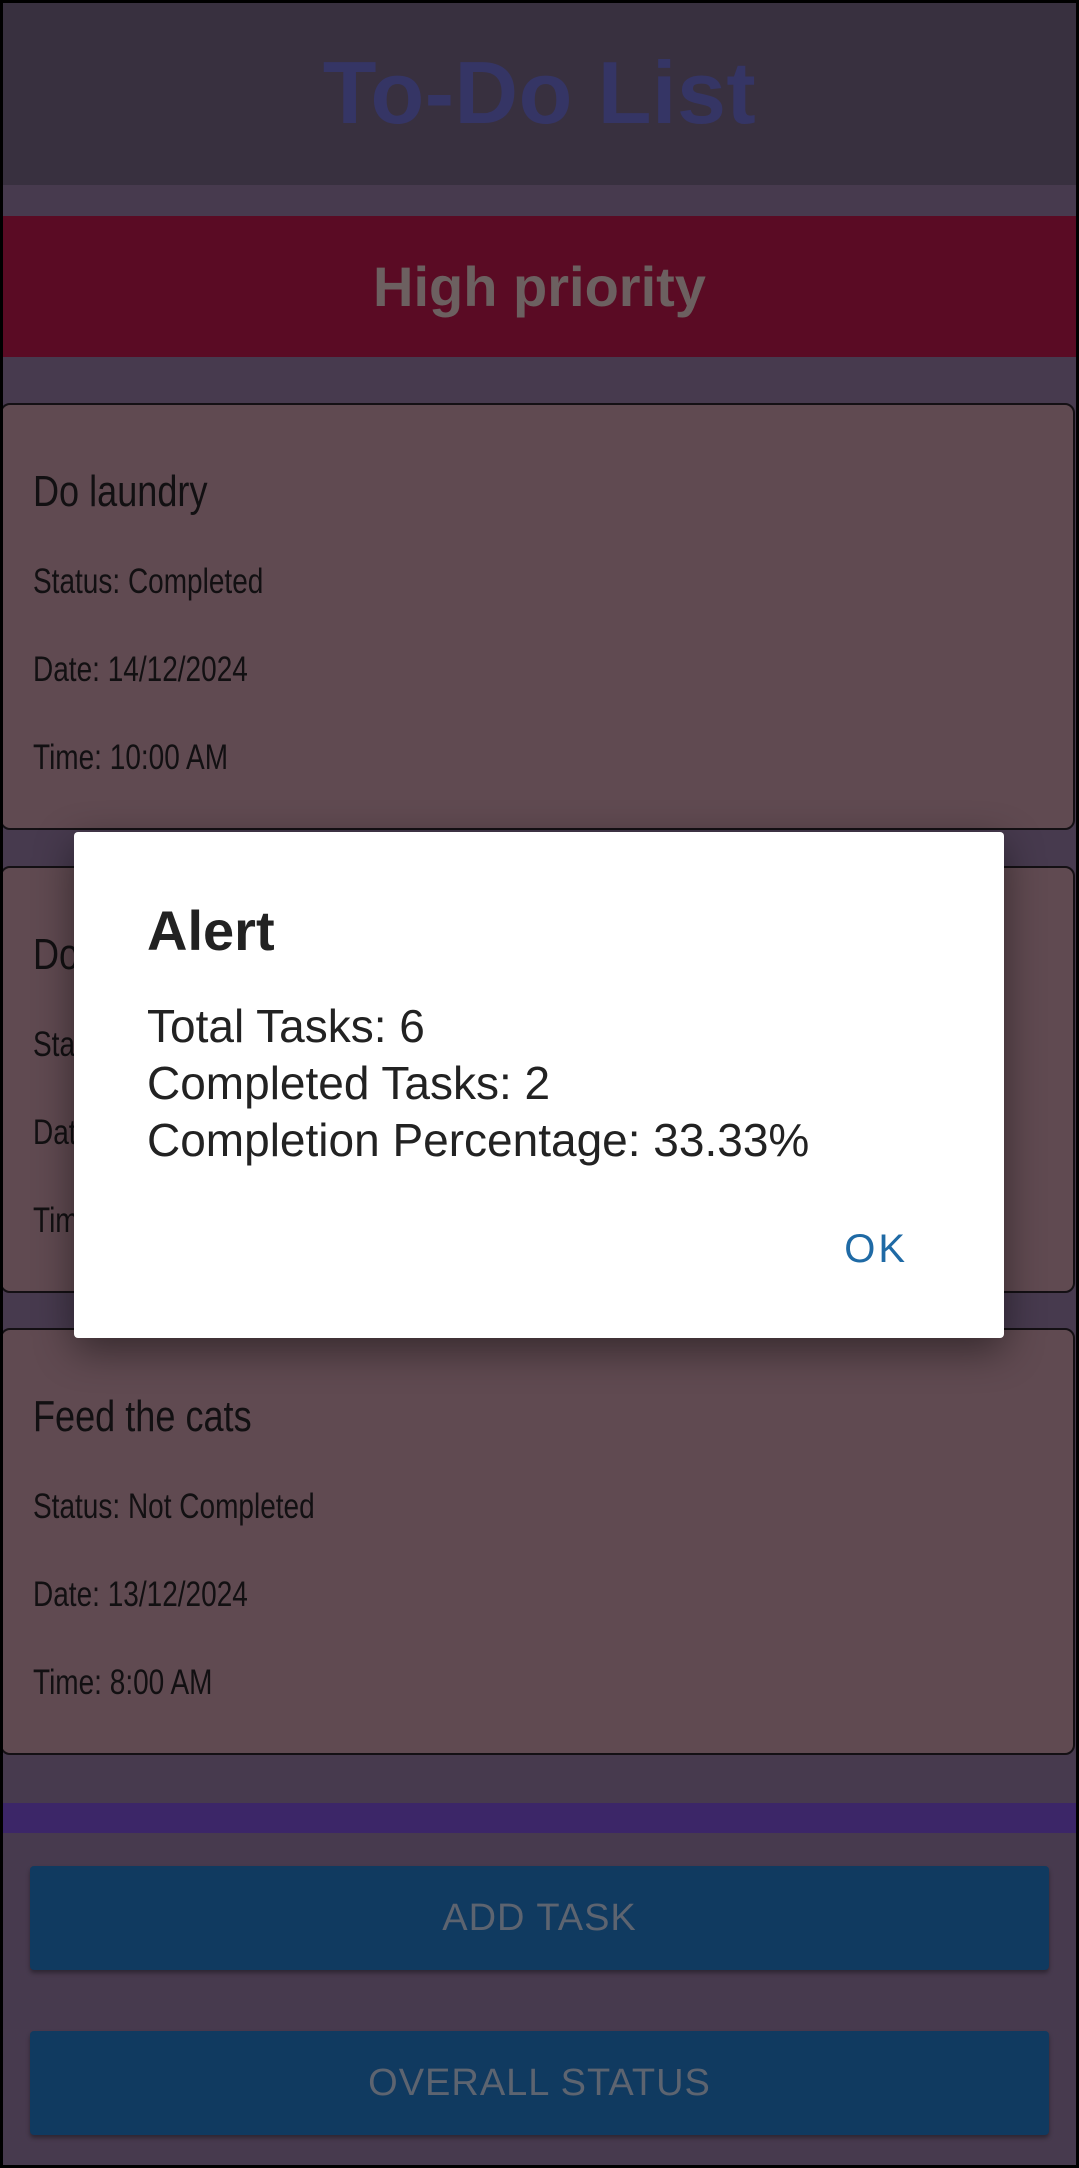  What do you see at coordinates (876, 1249) in the screenshot?
I see `ok-button: OK` at bounding box center [876, 1249].